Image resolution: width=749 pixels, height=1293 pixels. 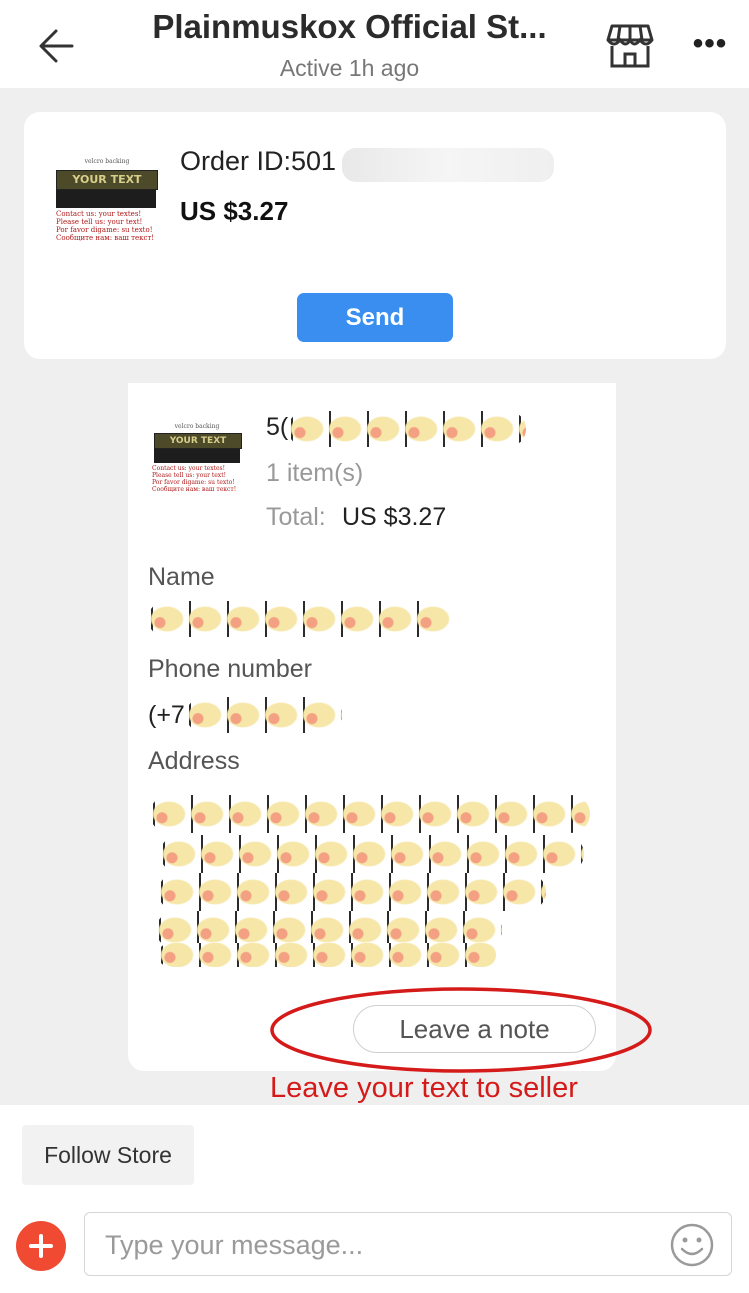 What do you see at coordinates (277, 427) in the screenshot?
I see `order-number: 5(` at bounding box center [277, 427].